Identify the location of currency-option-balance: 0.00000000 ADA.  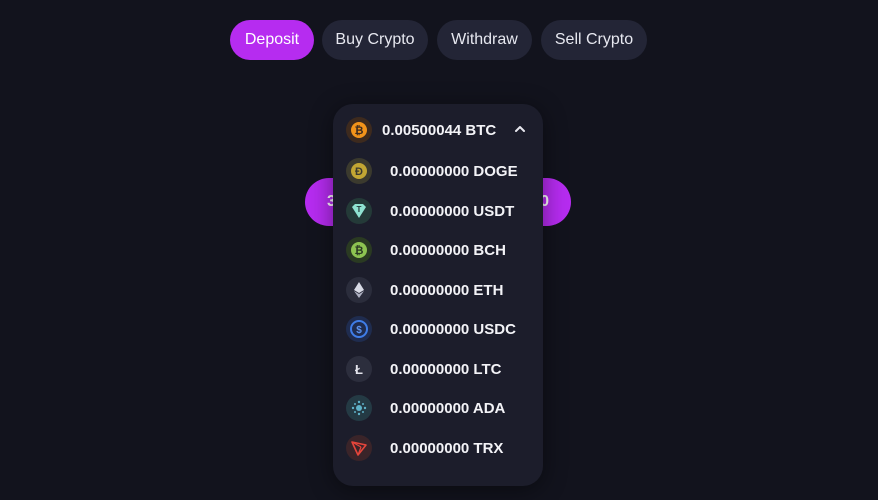
(448, 408).